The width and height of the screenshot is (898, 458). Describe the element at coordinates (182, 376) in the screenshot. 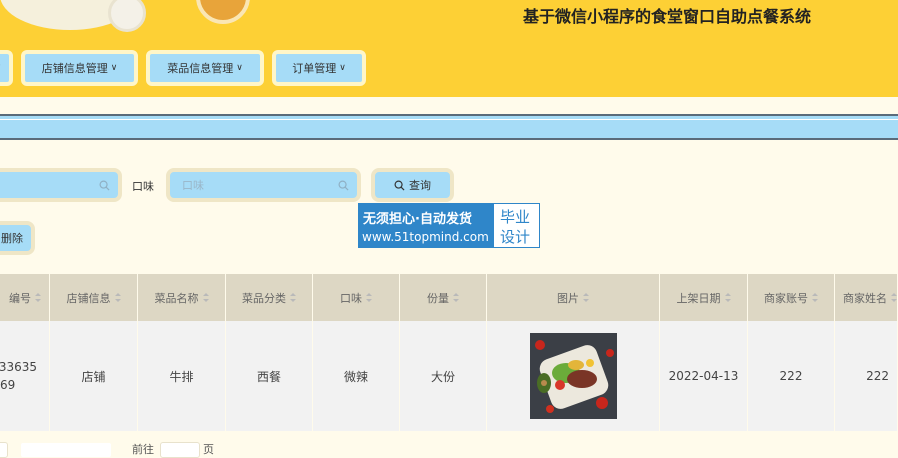

I see `cell-dish: 牛排` at that location.